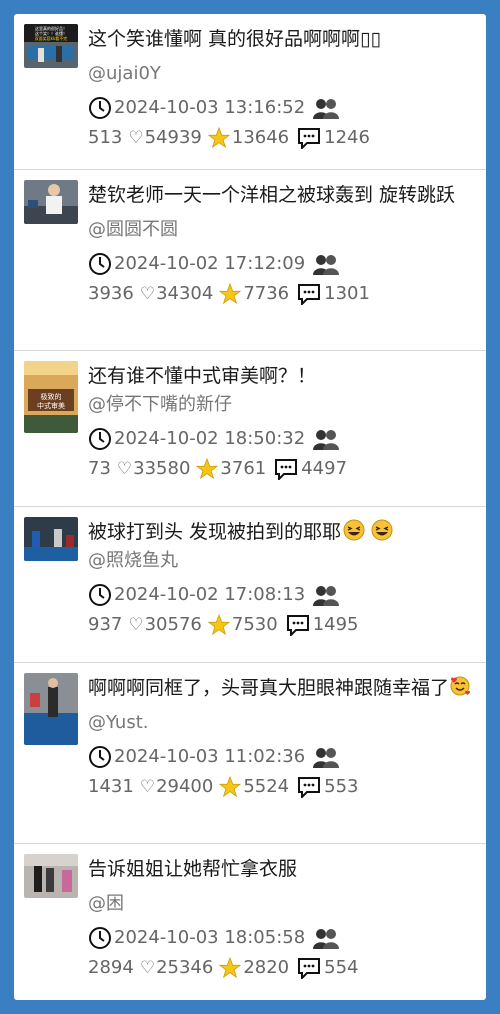 The width and height of the screenshot is (500, 1014). Describe the element at coordinates (105, 624) in the screenshot. I see `share-count: 937` at that location.